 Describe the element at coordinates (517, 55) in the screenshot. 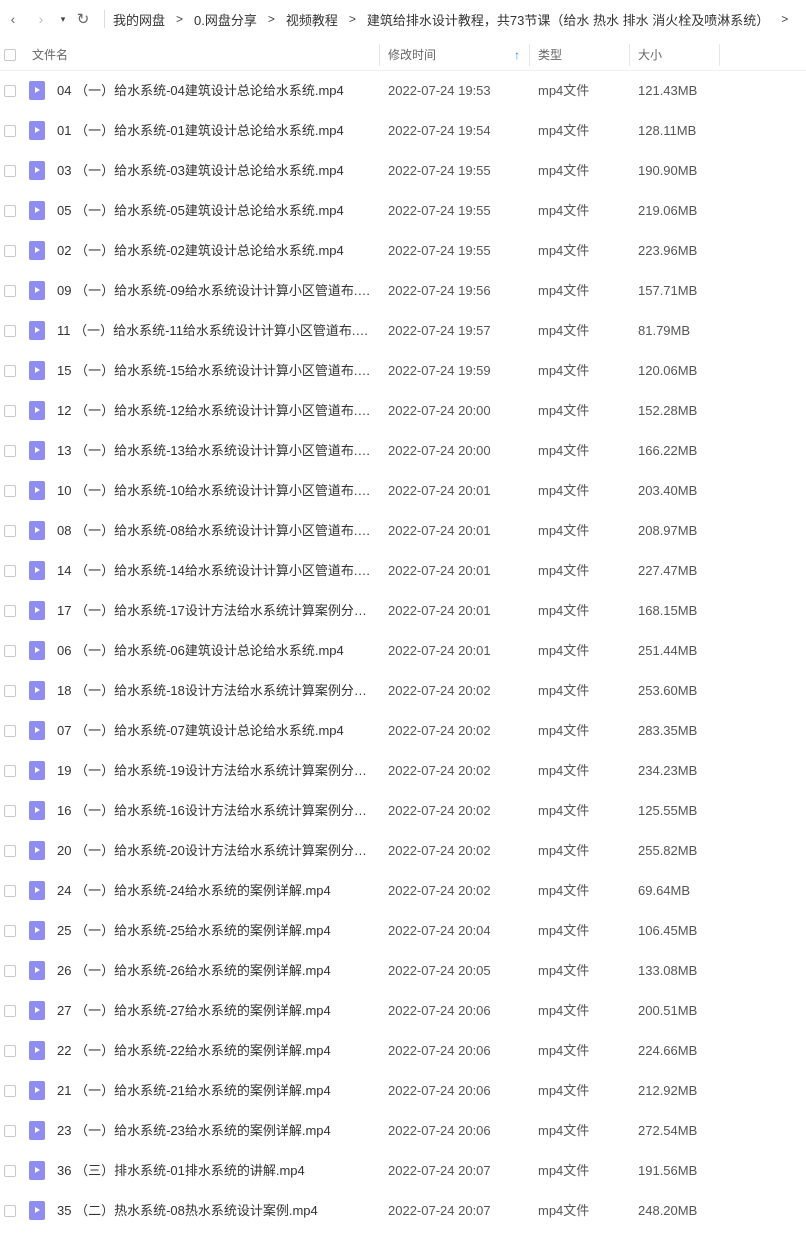

I see `sort-ascending-icon: ↑` at that location.